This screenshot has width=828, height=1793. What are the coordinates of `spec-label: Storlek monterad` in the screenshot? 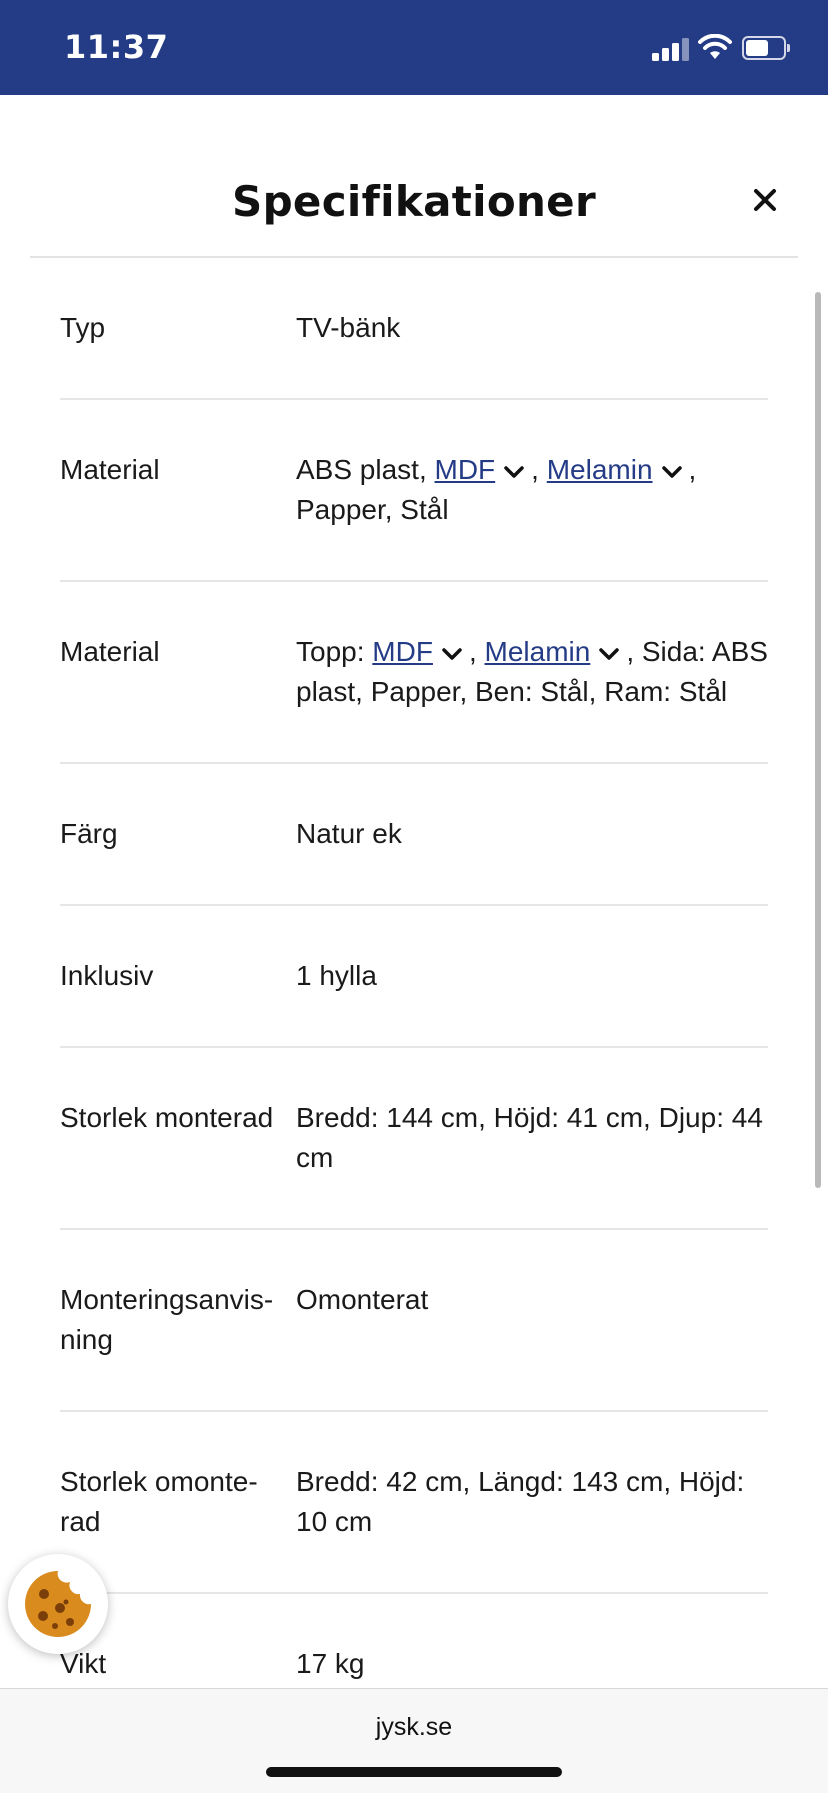 It's located at (167, 1117).